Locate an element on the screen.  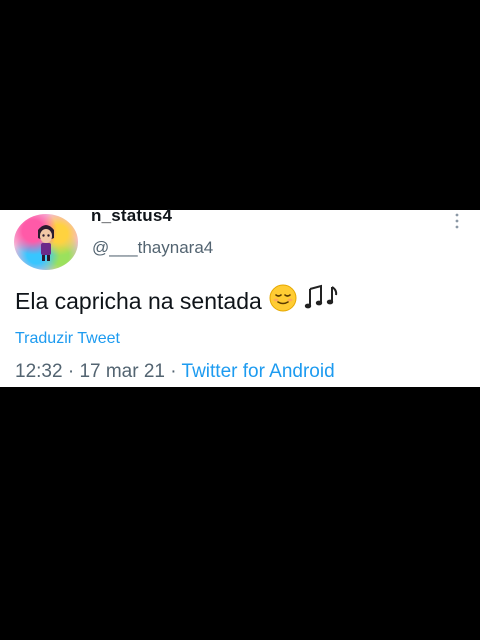
avatar-character-icon is located at coordinates (46, 243).